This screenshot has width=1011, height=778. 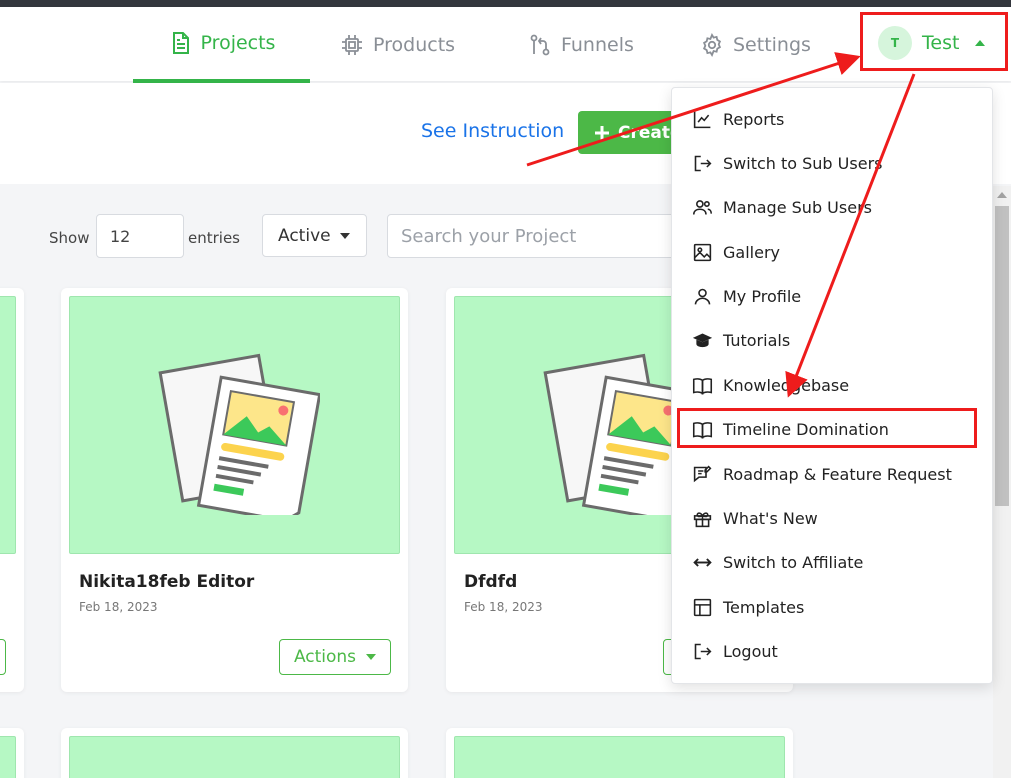 What do you see at coordinates (757, 340) in the screenshot?
I see `menu-item-label: Tutorials` at bounding box center [757, 340].